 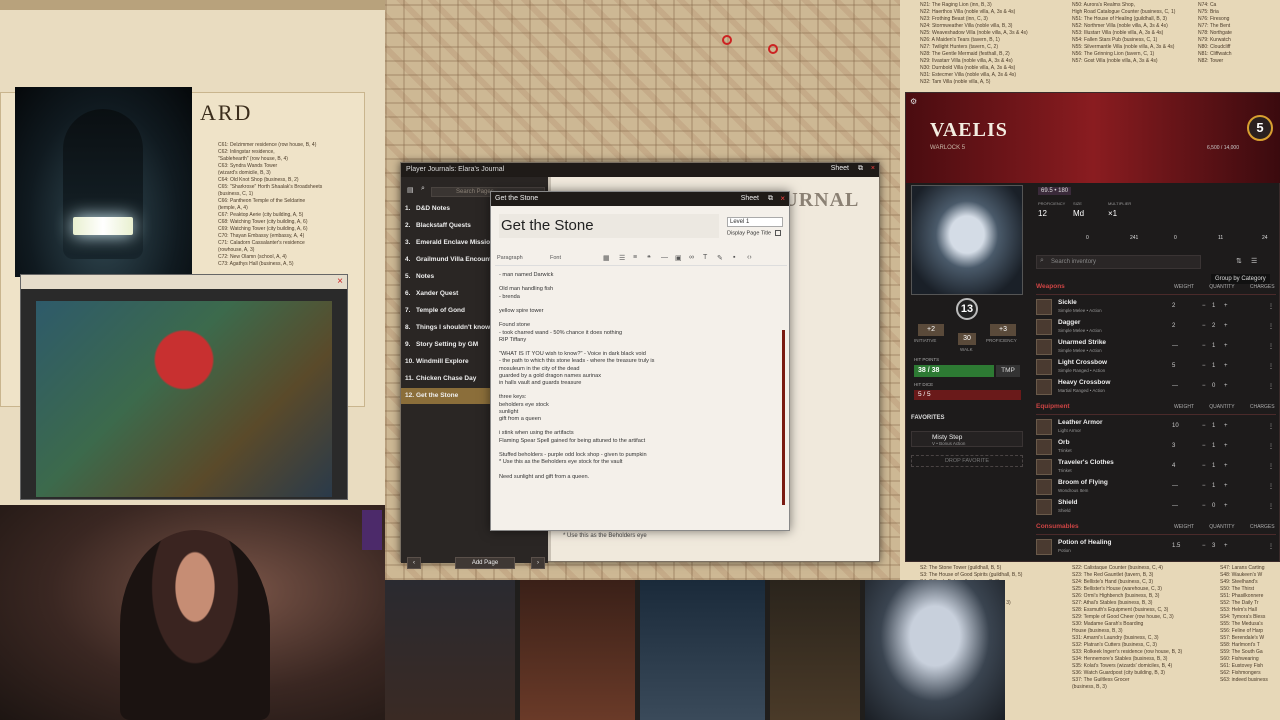 What do you see at coordinates (1082, 342) in the screenshot?
I see `item-name: Unarmed Strike` at bounding box center [1082, 342].